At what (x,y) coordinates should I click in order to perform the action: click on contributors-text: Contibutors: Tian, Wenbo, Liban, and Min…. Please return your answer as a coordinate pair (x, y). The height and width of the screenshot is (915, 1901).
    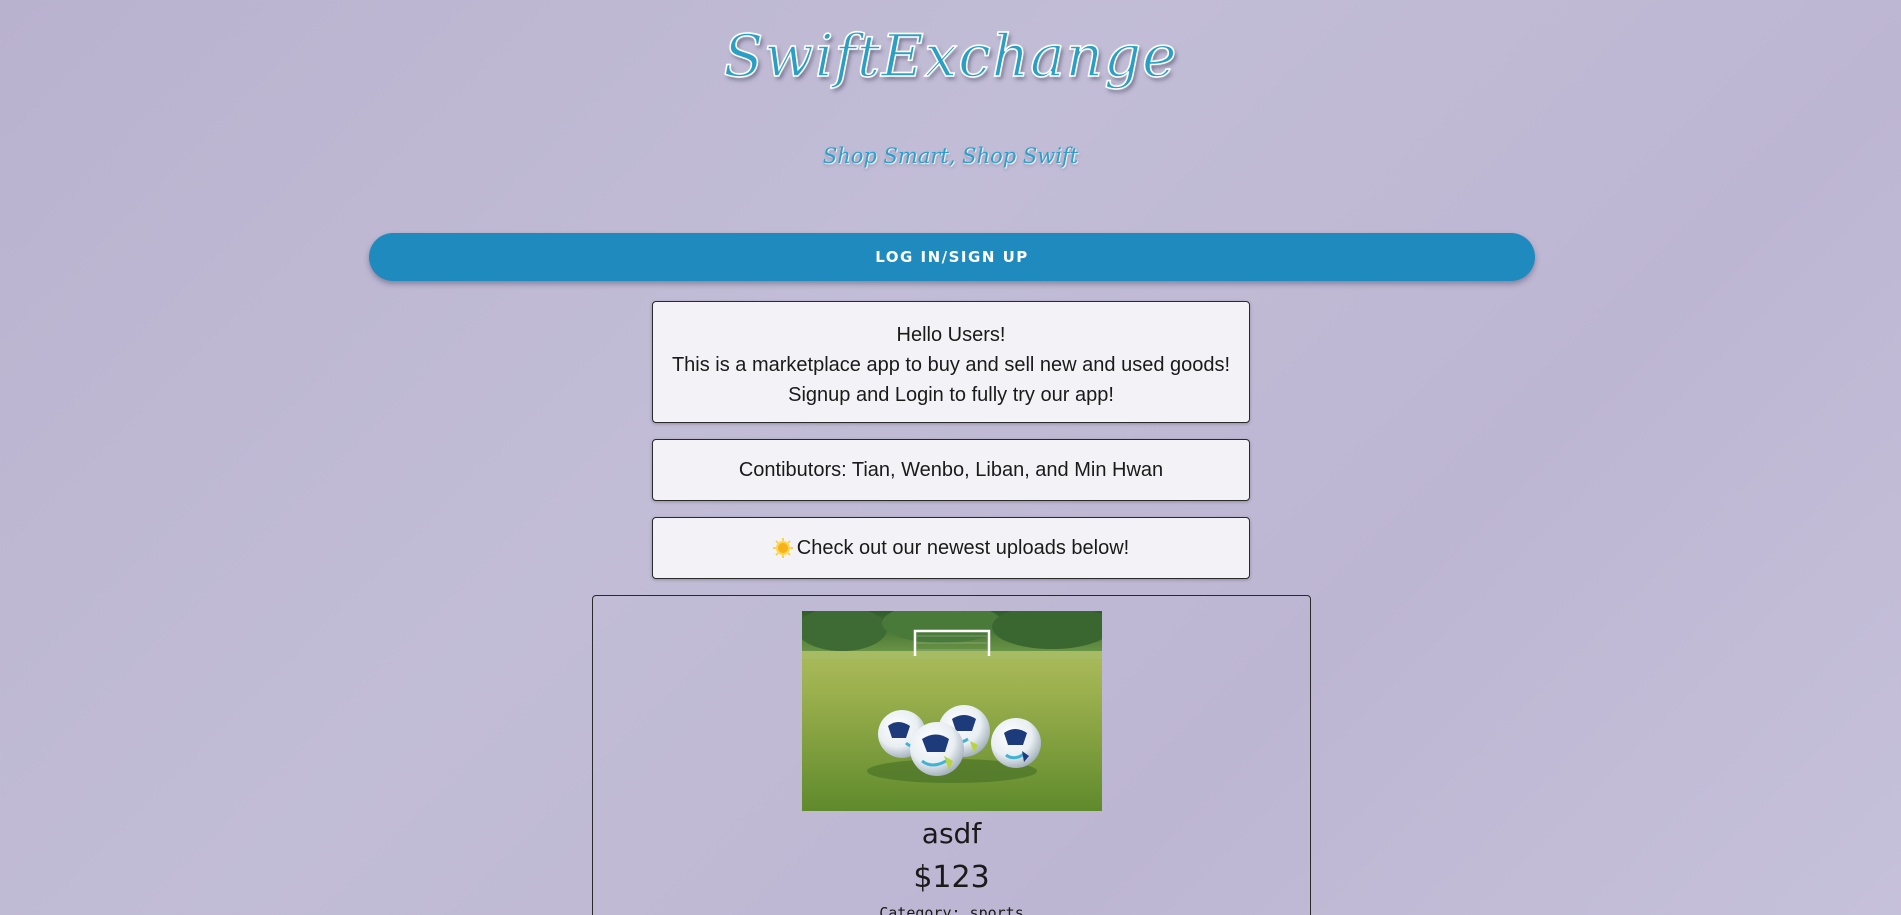
    Looking at the image, I should click on (951, 469).